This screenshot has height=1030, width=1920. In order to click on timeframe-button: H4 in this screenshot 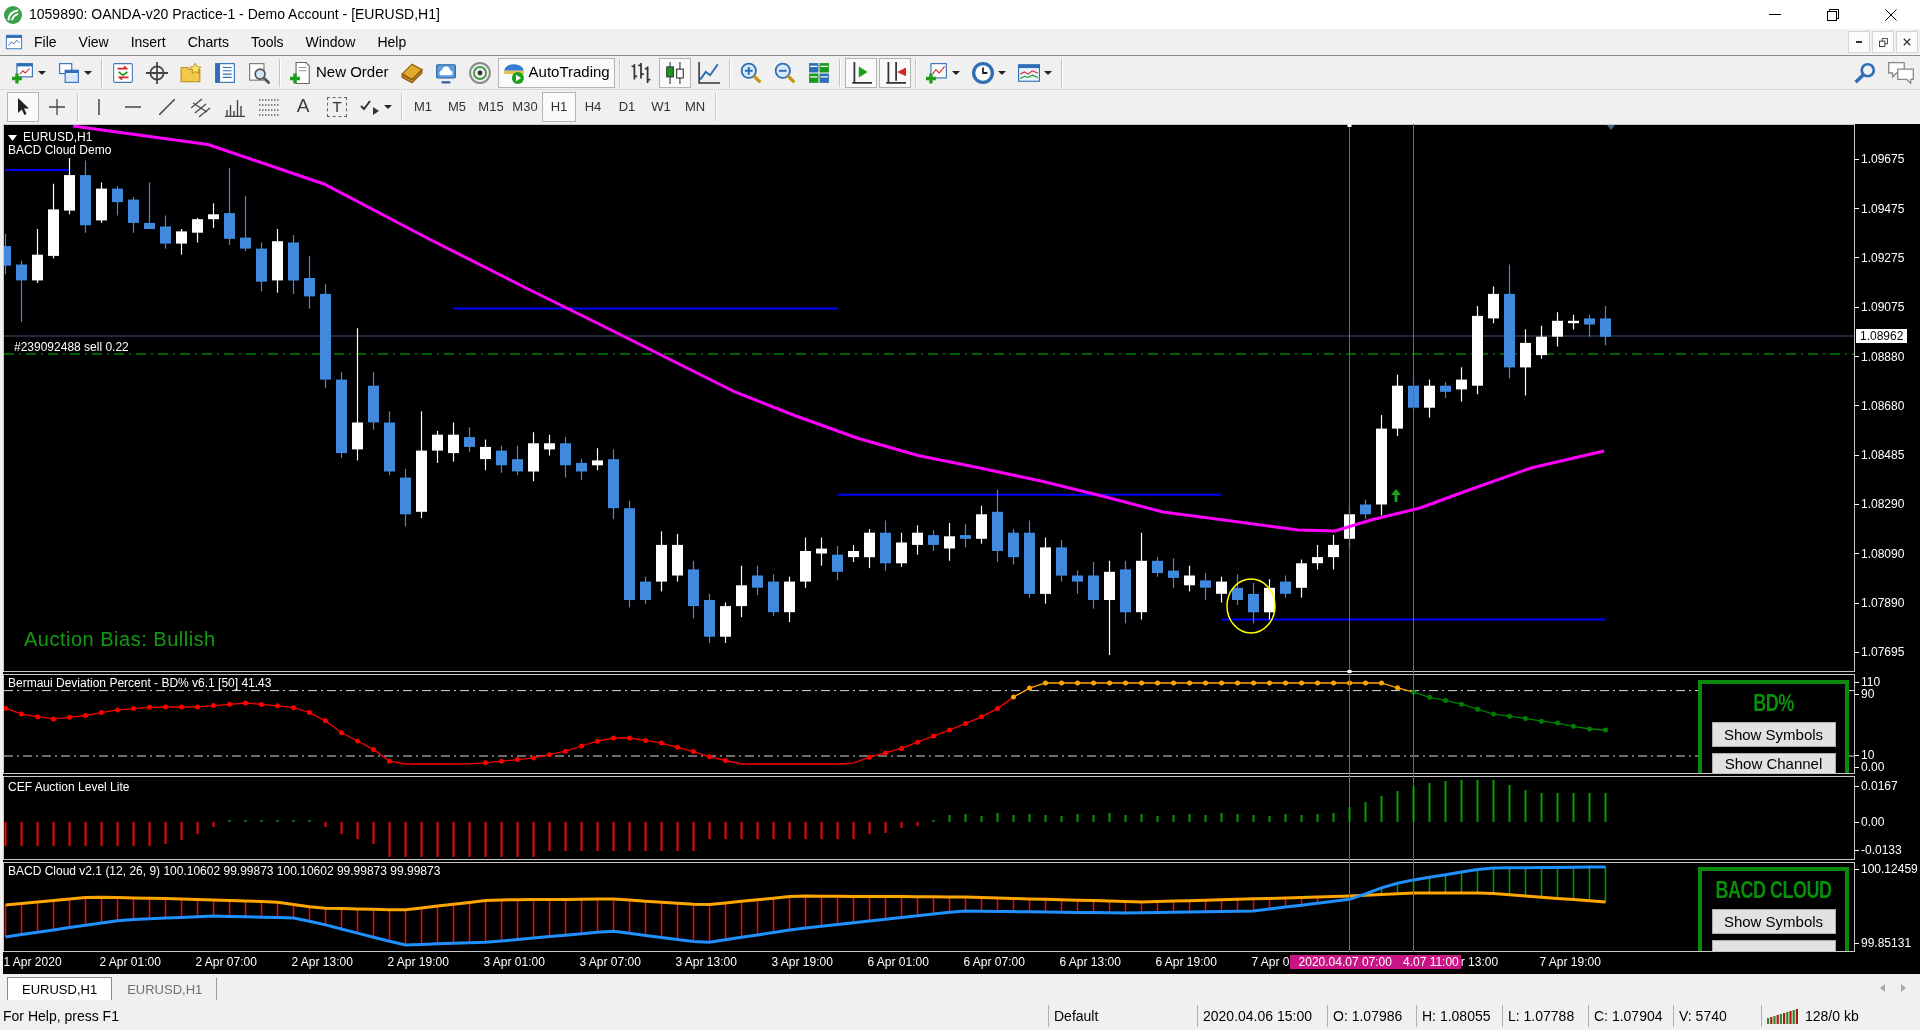, I will do `click(593, 106)`.